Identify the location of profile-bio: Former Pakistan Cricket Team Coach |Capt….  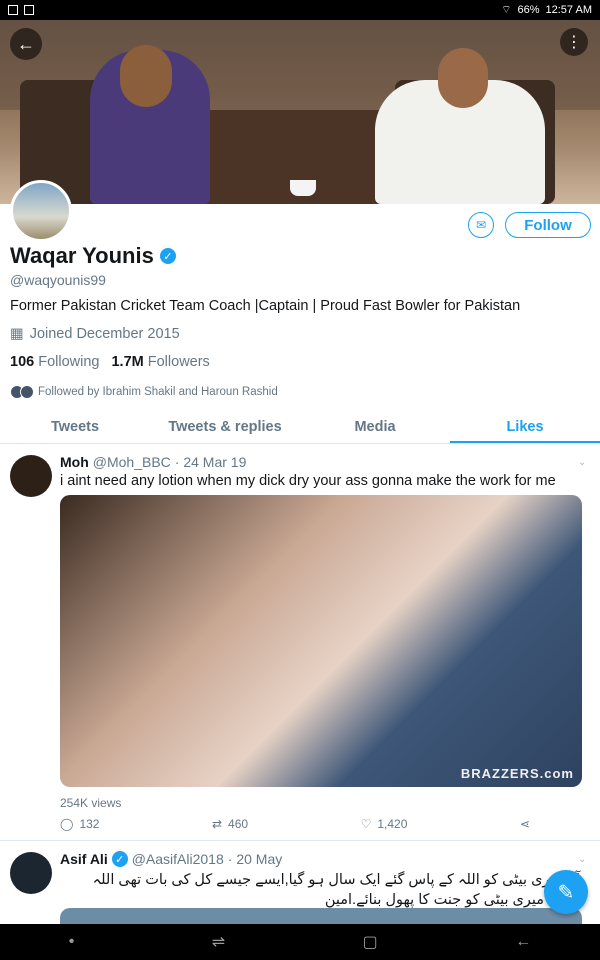
(265, 306).